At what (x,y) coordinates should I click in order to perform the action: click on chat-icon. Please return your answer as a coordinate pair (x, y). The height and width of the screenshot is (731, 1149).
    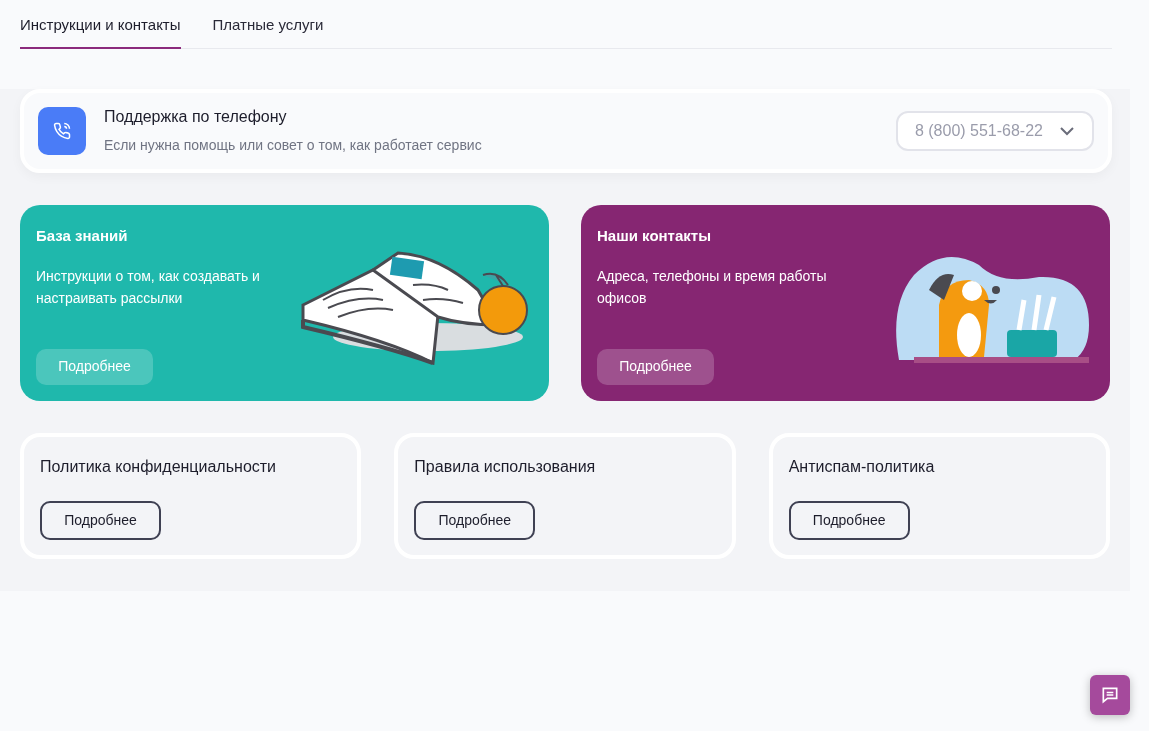
    Looking at the image, I should click on (1110, 695).